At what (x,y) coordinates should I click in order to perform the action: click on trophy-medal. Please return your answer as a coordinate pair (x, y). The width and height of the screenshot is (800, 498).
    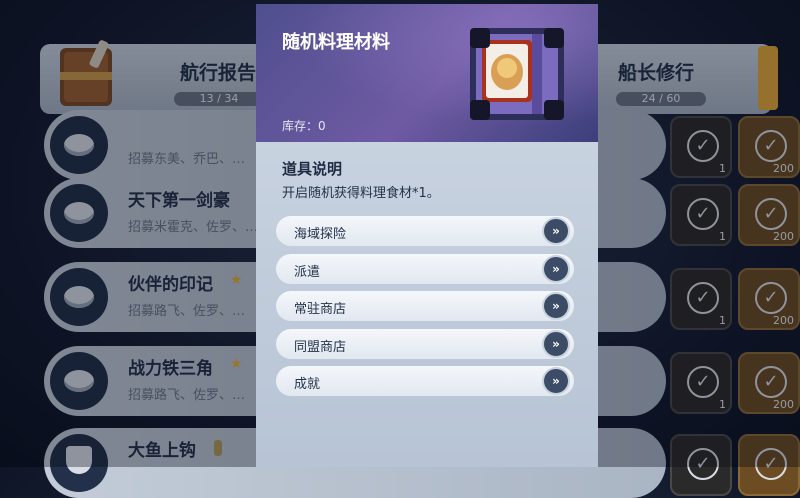
    Looking at the image, I should click on (79, 463).